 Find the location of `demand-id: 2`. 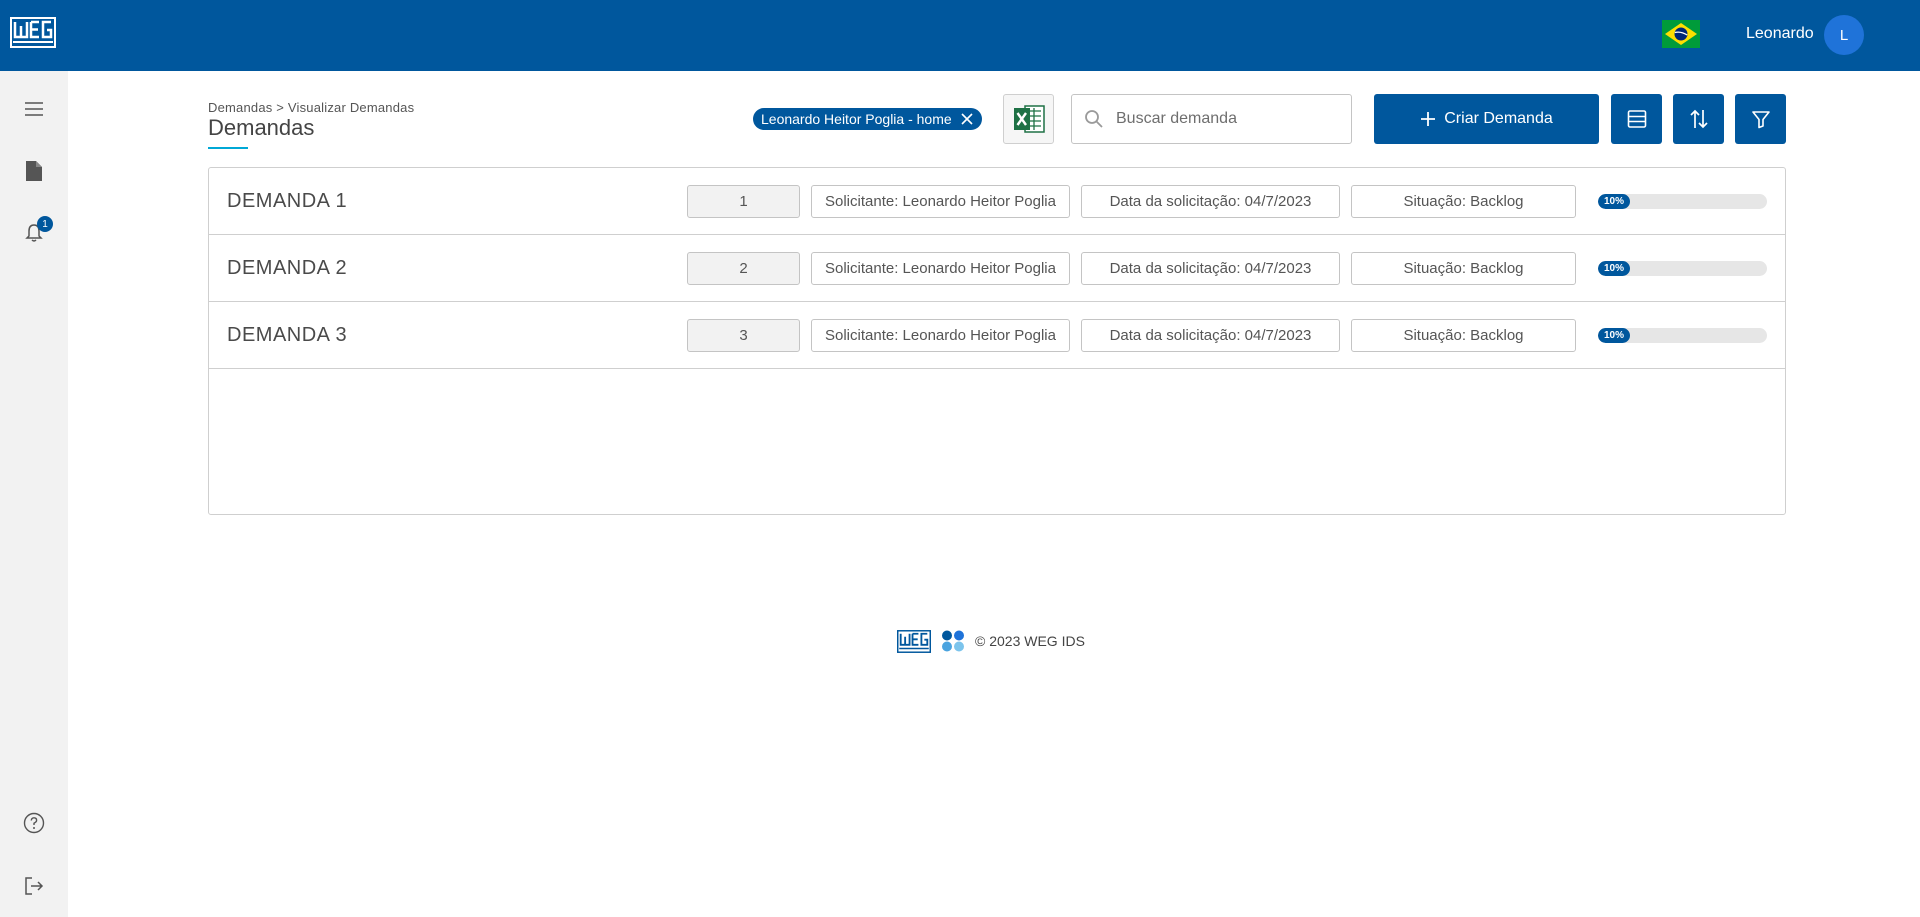

demand-id: 2 is located at coordinates (743, 268).